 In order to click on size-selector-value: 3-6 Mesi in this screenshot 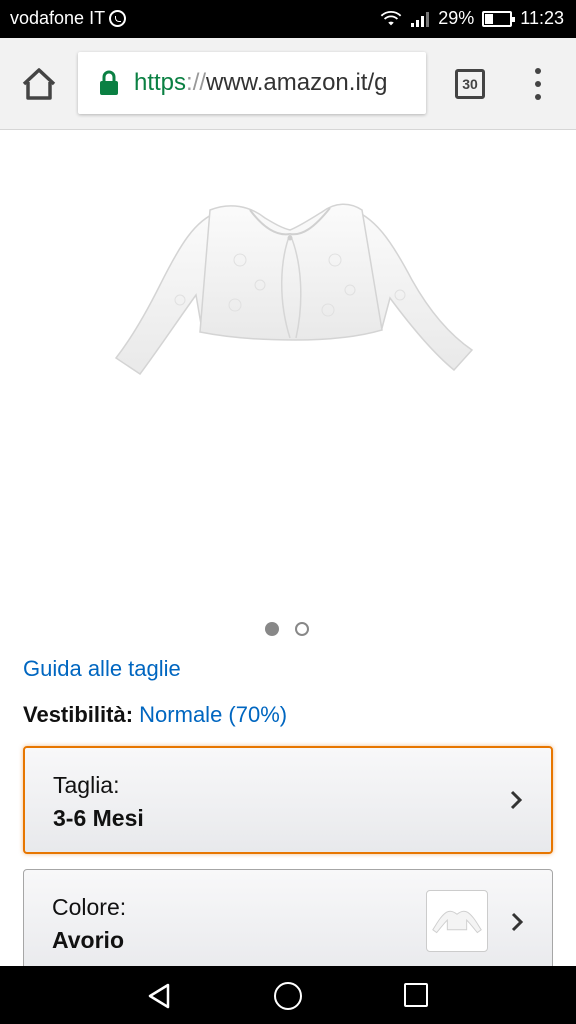, I will do `click(98, 818)`.